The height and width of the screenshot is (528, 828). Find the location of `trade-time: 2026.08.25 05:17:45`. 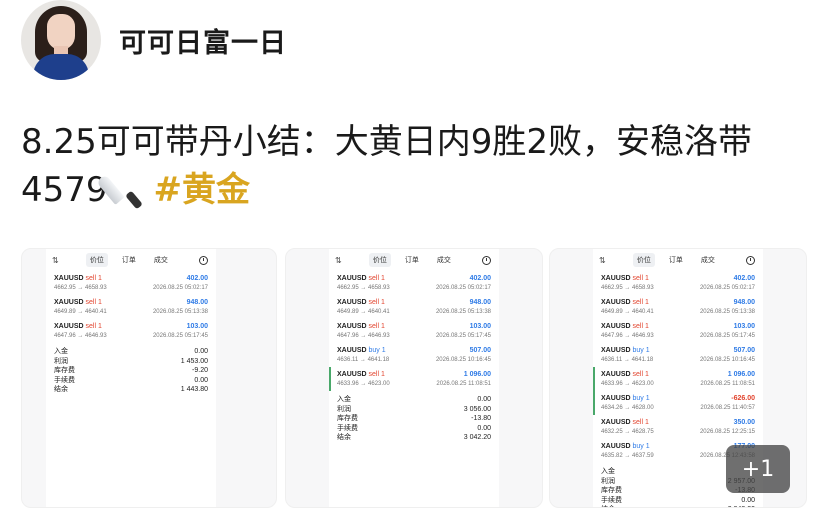

trade-time: 2026.08.25 05:17:45 is located at coordinates (463, 336).